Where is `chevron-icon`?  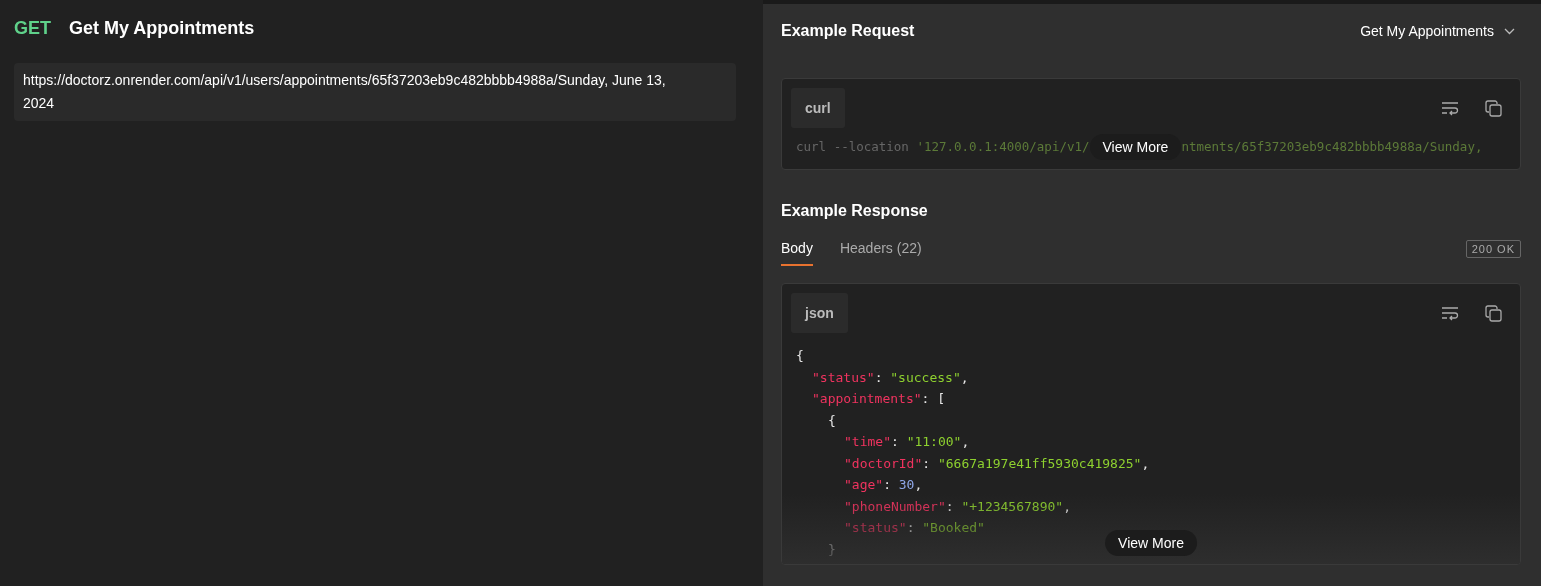 chevron-icon is located at coordinates (1509, 31).